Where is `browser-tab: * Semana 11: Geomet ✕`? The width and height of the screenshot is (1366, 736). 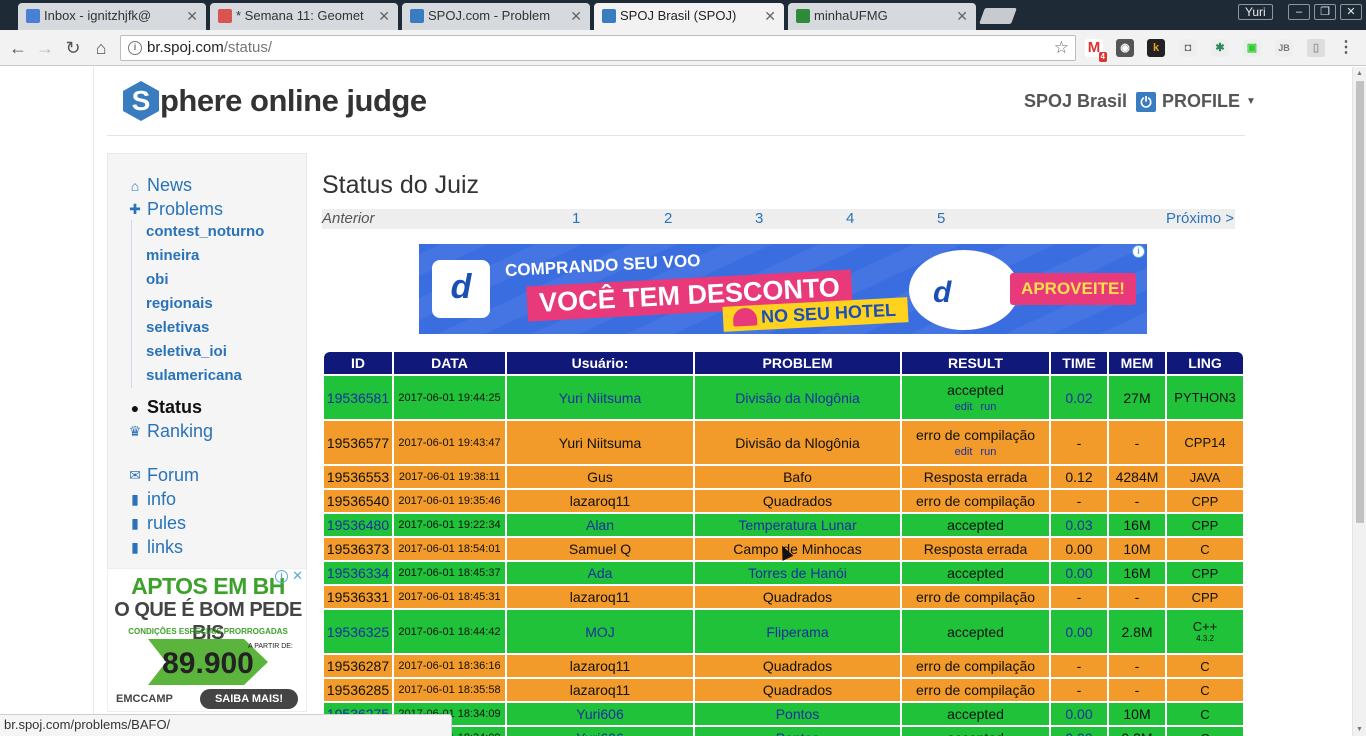
browser-tab: * Semana 11: Geomet ✕ is located at coordinates (304, 16).